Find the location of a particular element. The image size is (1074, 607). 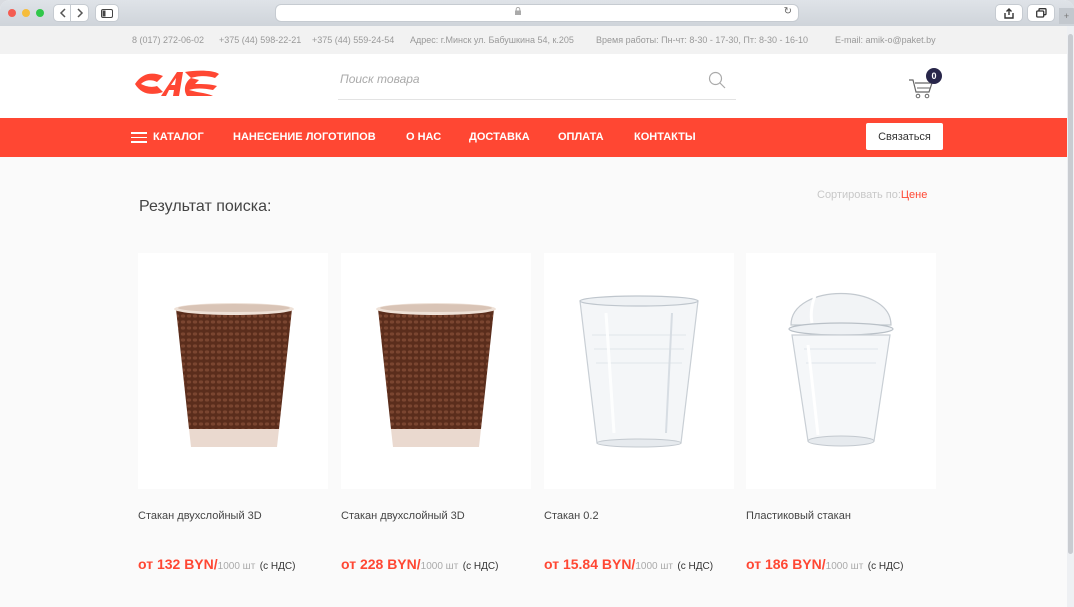

share-button is located at coordinates (1009, 13).